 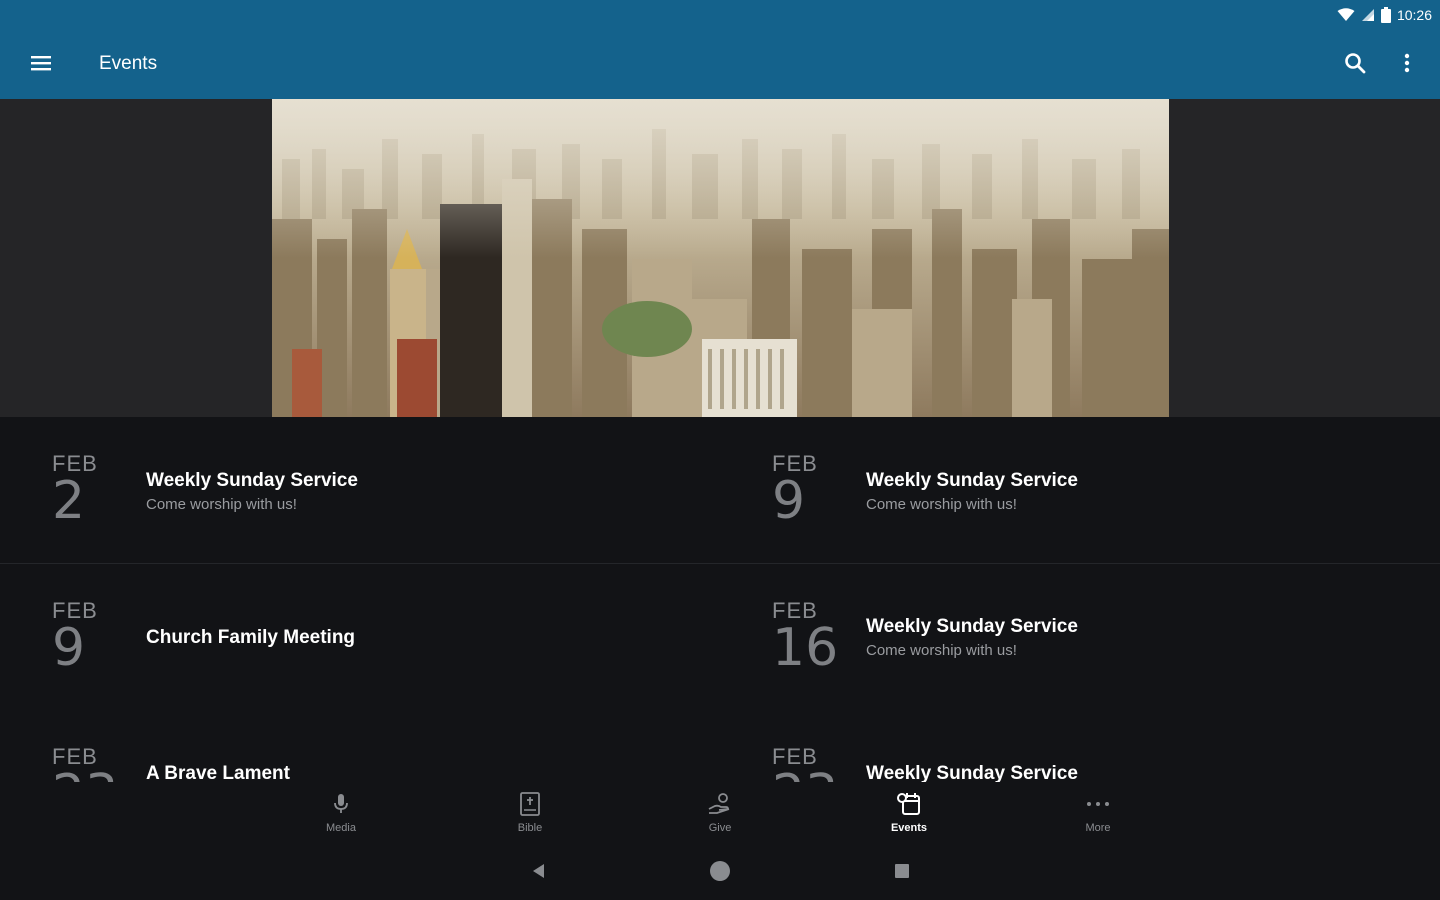 I want to click on nav-media: Media, so click(x=341, y=815).